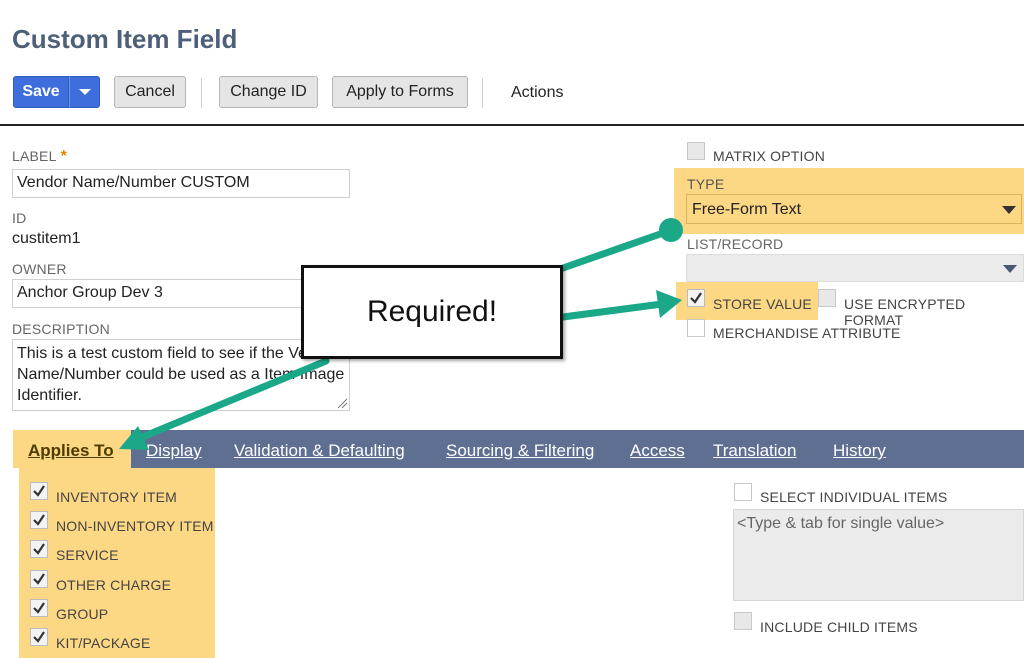 This screenshot has width=1024, height=658. Describe the element at coordinates (82, 613) in the screenshot. I see `applies-to-label: GROUP` at that location.